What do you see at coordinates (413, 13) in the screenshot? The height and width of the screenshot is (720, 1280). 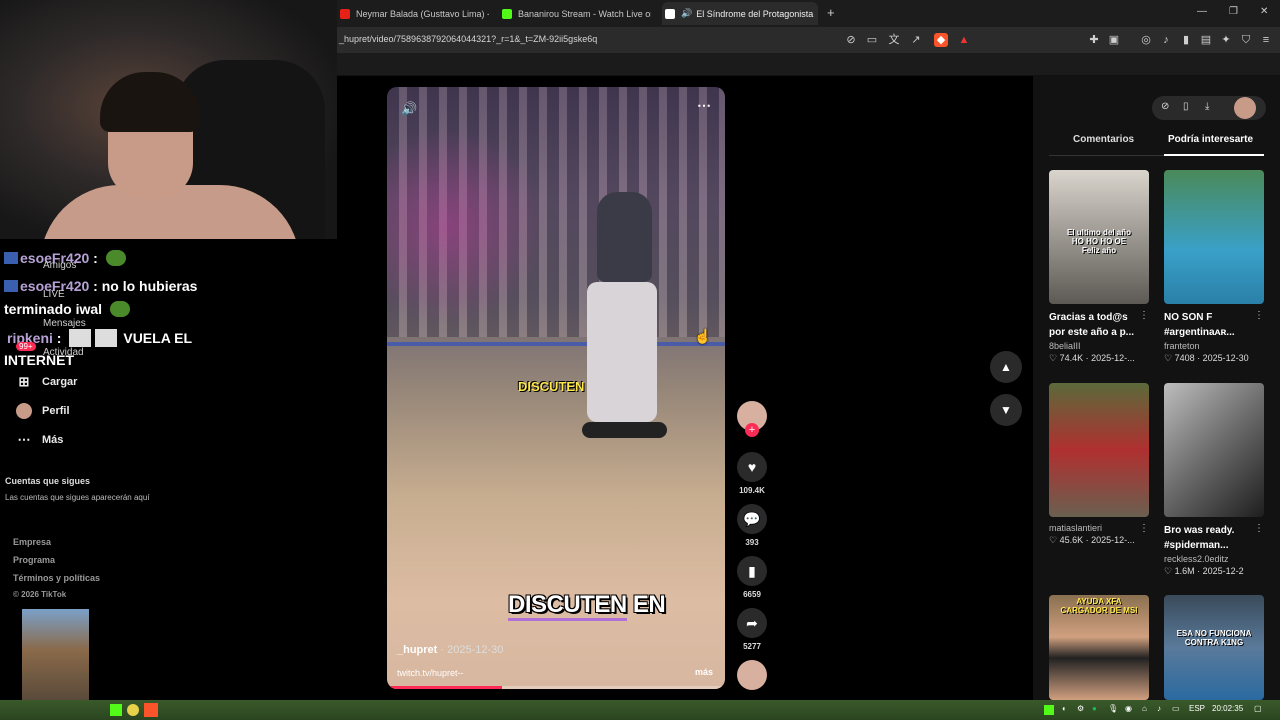 I see `browser-tab-youtube: Neymar Balada (Gusttavo Lima) - Yo` at bounding box center [413, 13].